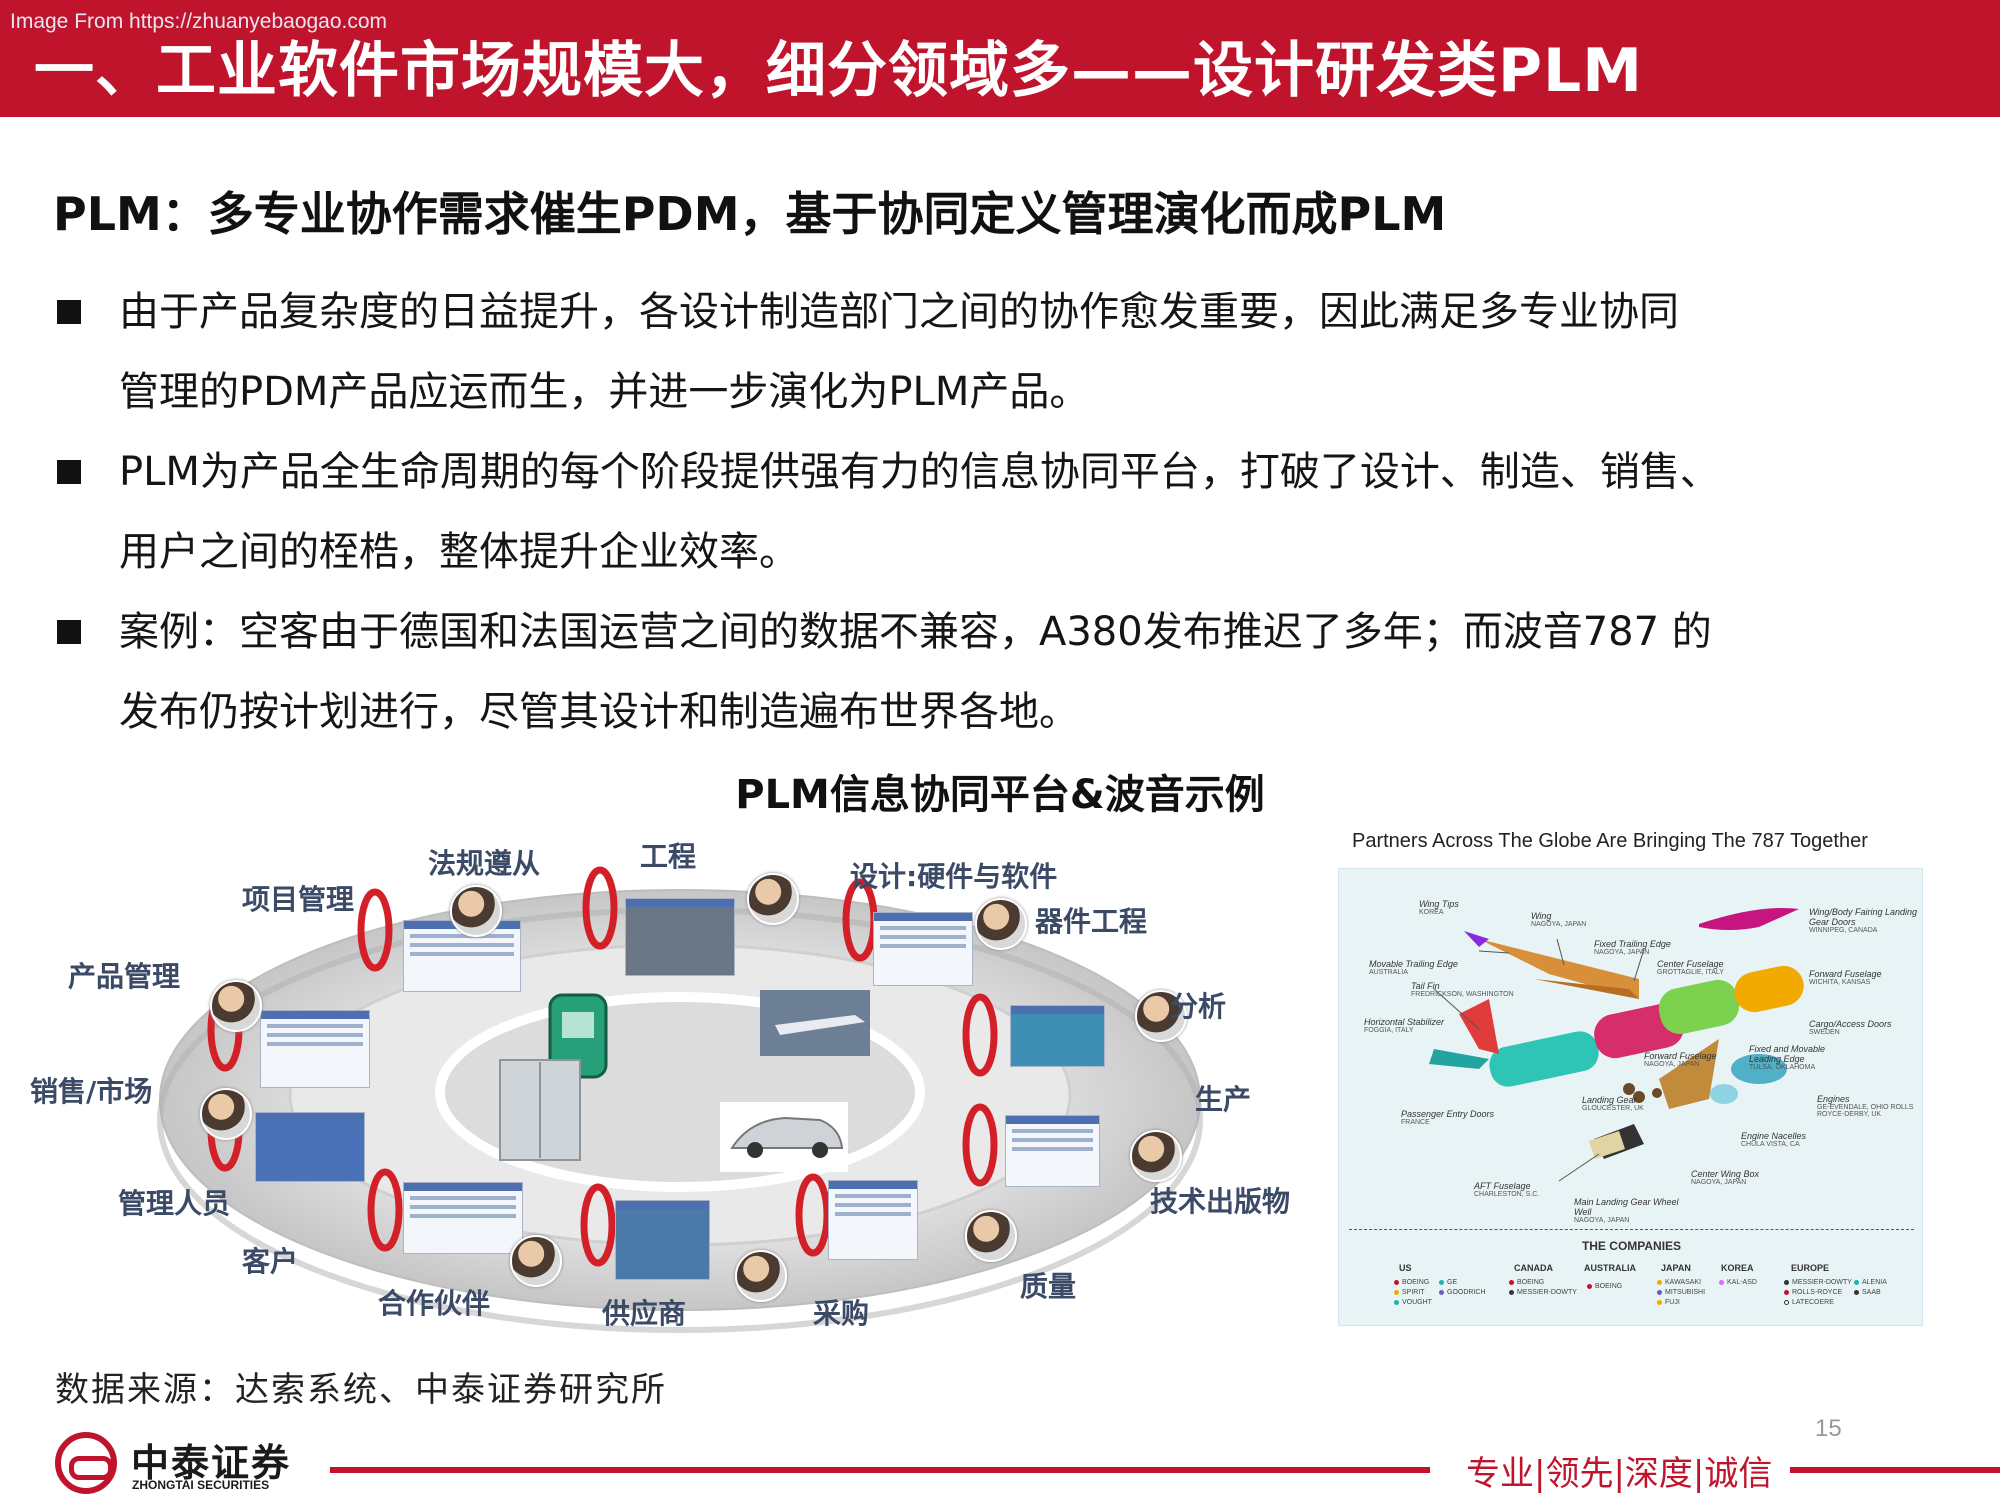  What do you see at coordinates (1813, 1292) in the screenshot?
I see `company-item: ROLLS-ROYCE` at bounding box center [1813, 1292].